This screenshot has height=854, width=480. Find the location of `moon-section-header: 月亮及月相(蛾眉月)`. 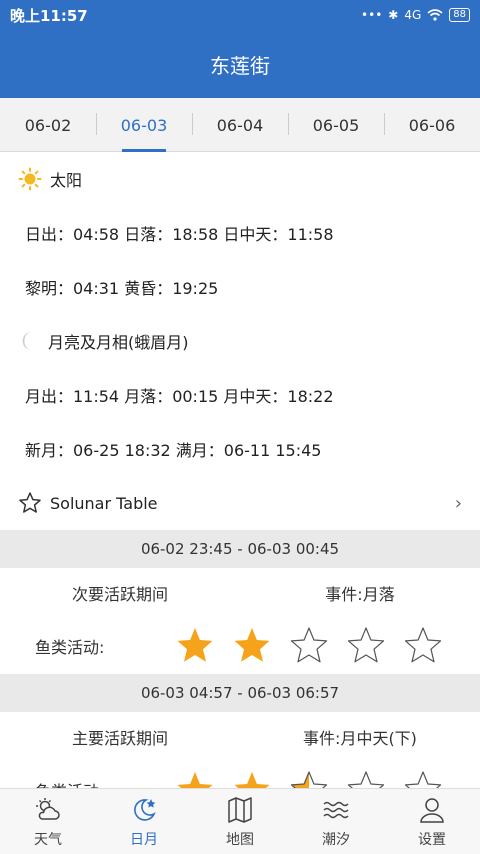

moon-section-header: 月亮及月相(蛾眉月) is located at coordinates (240, 341).